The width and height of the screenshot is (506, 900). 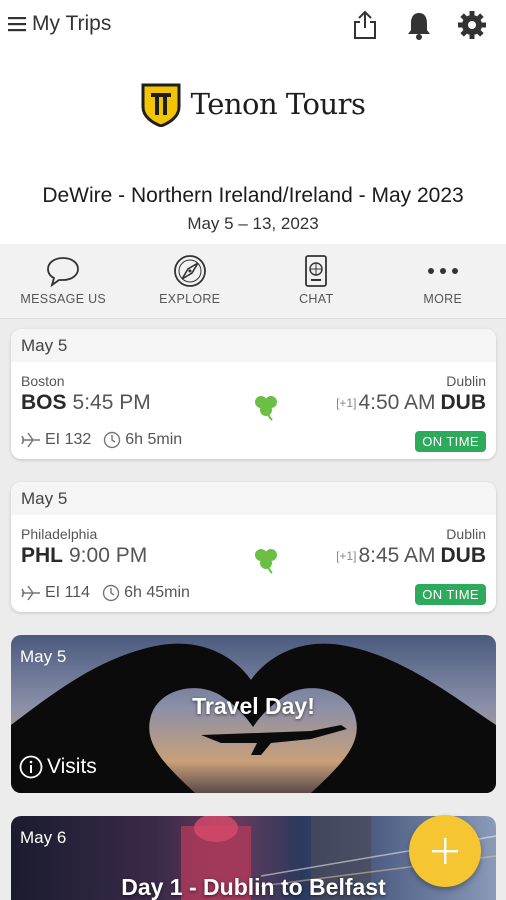 What do you see at coordinates (190, 299) in the screenshot?
I see `explore-label: EXPLORE` at bounding box center [190, 299].